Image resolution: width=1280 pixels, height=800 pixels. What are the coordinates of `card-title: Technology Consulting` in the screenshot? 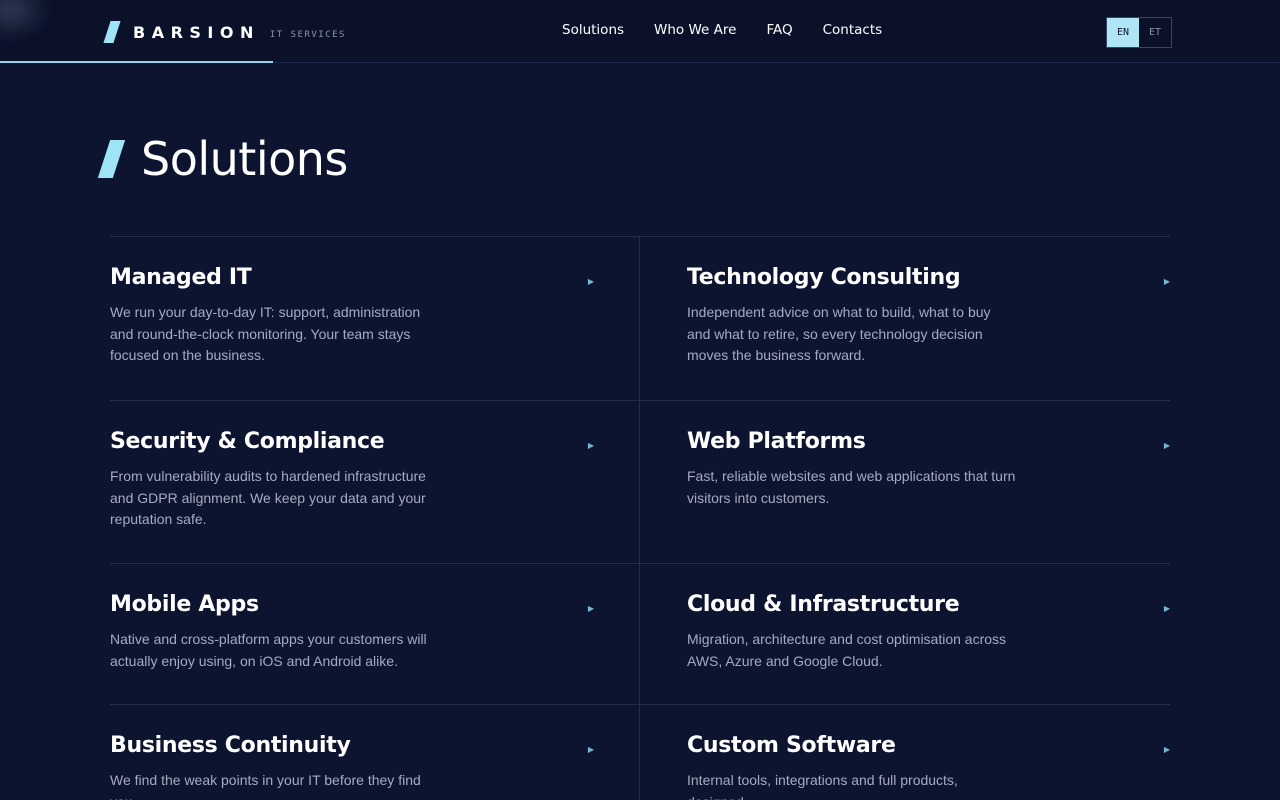 It's located at (824, 277).